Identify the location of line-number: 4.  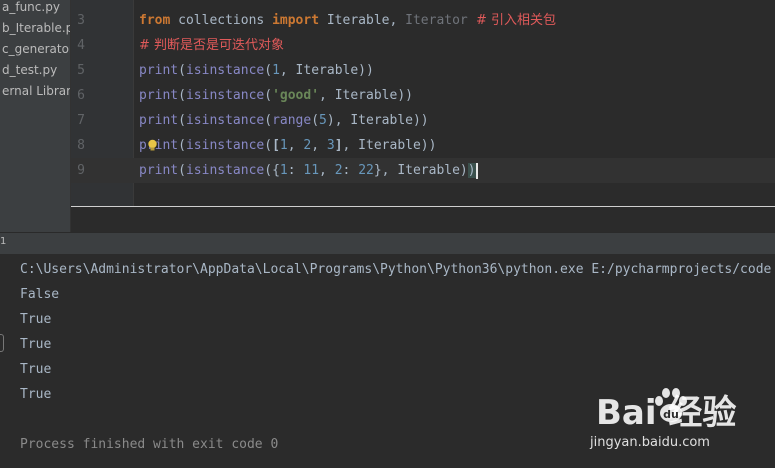
(81, 45).